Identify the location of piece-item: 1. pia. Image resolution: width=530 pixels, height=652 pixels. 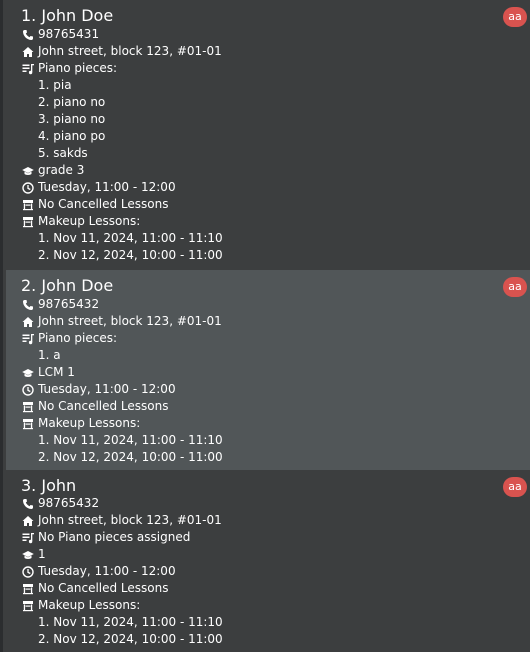
(55, 85).